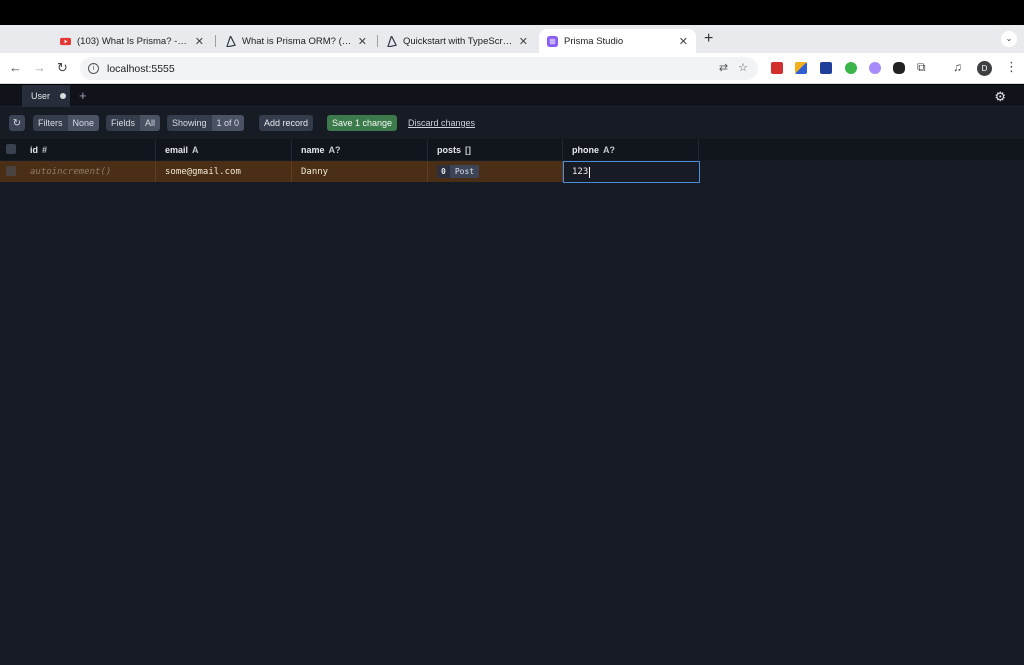  Describe the element at coordinates (449, 149) in the screenshot. I see `column-name: posts` at that location.